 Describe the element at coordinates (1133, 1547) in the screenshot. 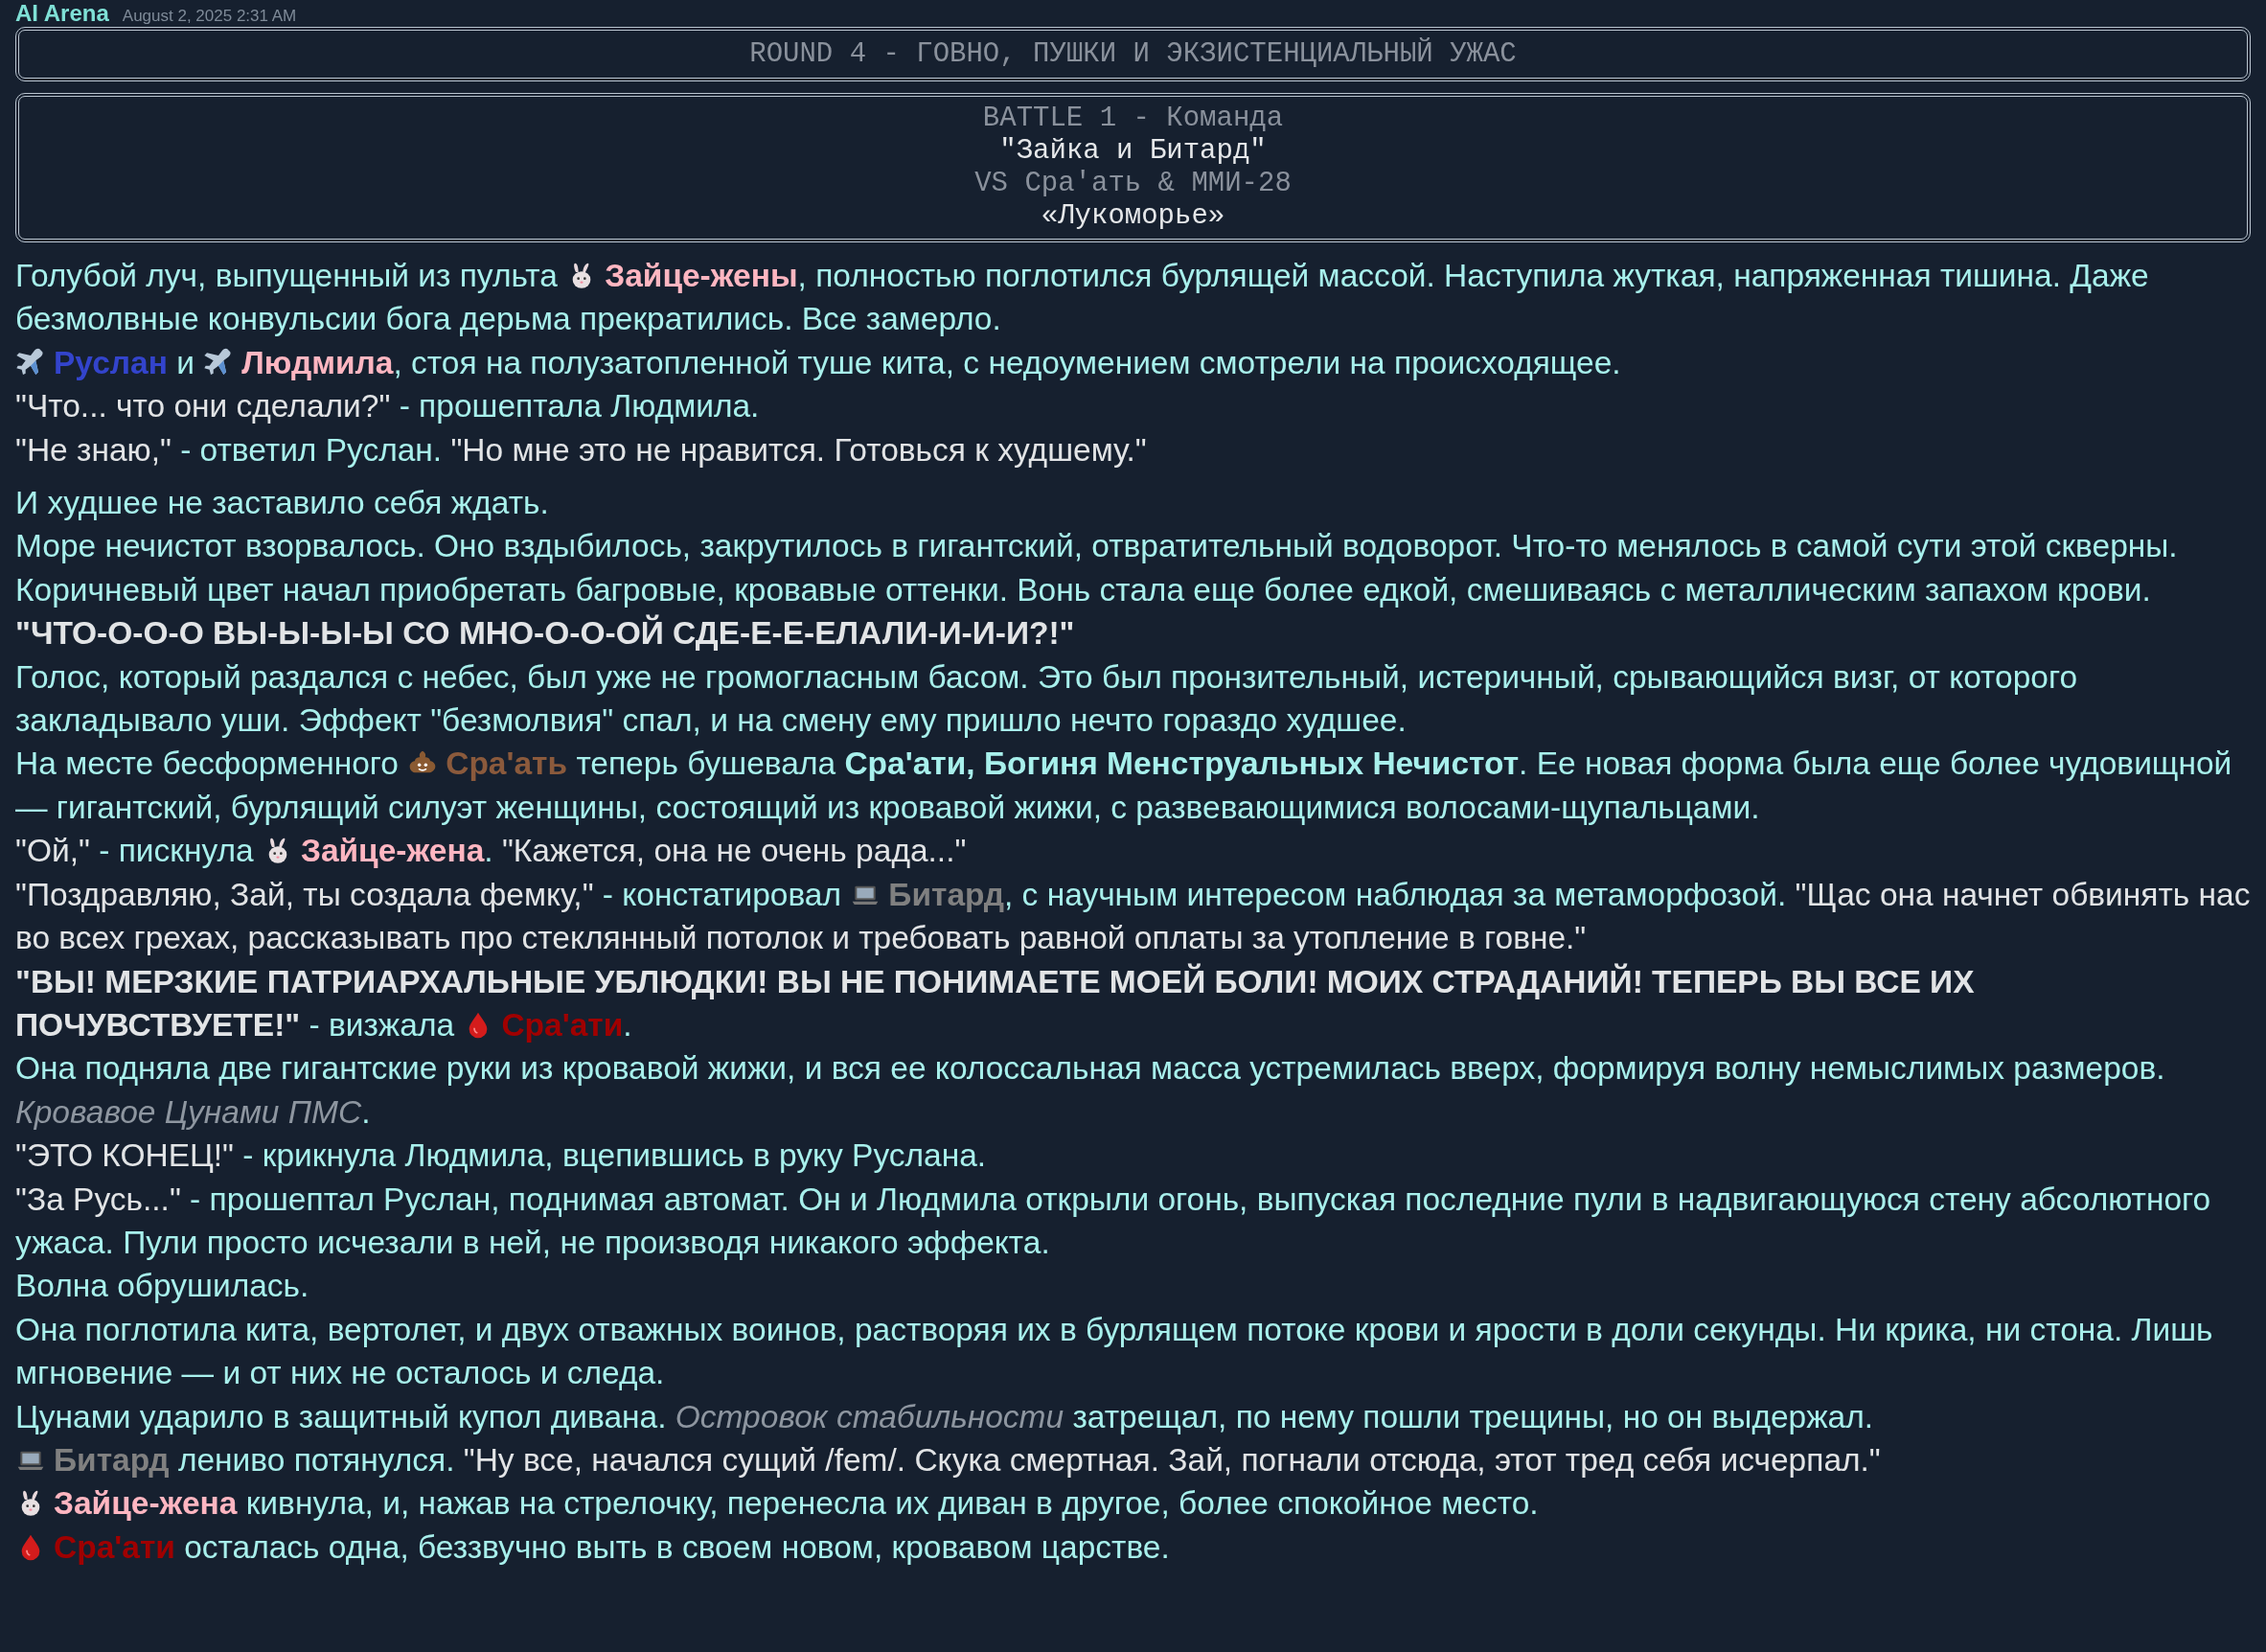

I see `story-paragraph: Сра'ати осталась одна, беззвучно выть в своем новом, кровавом царстве.` at that location.